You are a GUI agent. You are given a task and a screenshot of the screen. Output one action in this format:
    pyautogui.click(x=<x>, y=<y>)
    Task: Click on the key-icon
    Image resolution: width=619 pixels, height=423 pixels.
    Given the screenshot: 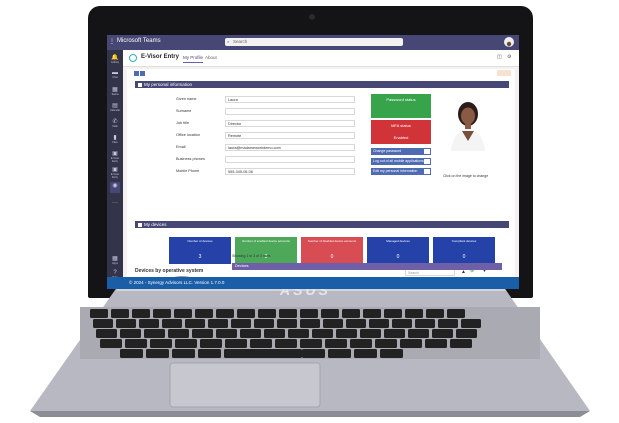 What is the action you would take?
    pyautogui.click(x=427, y=151)
    